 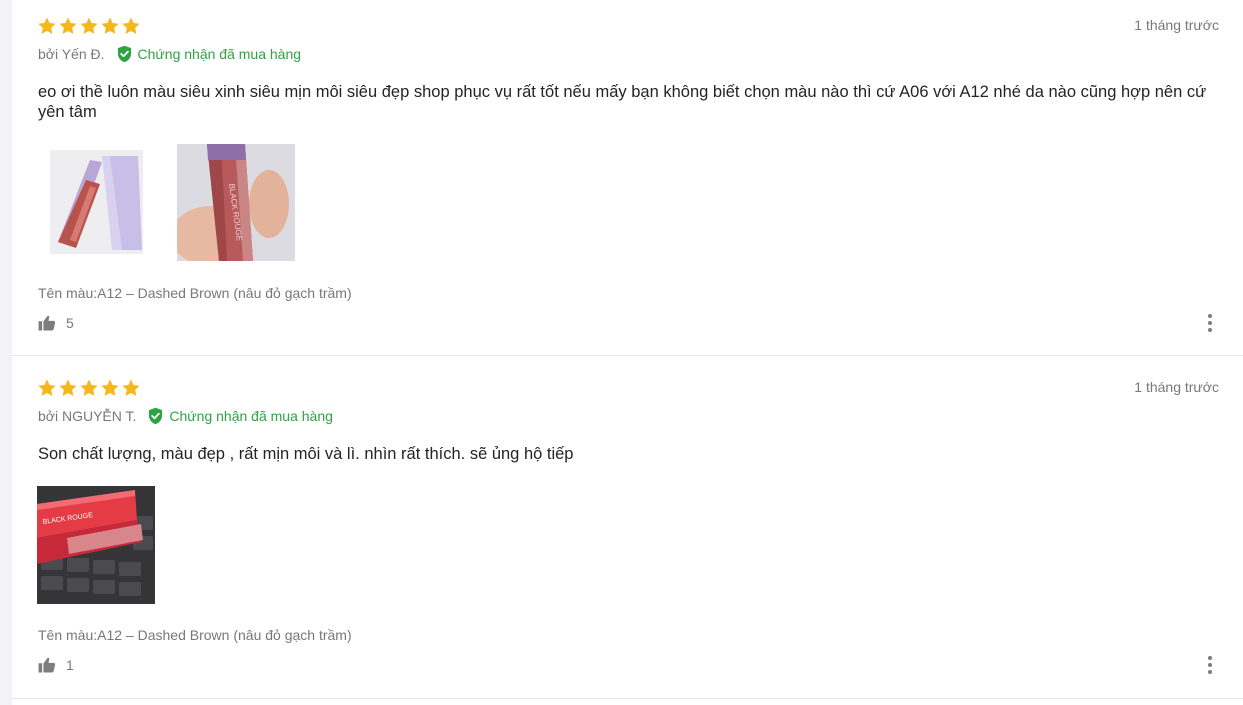 I want to click on review-byline: bởi Yến Đ. Chứng nhận đã mua hàng, so click(x=169, y=54).